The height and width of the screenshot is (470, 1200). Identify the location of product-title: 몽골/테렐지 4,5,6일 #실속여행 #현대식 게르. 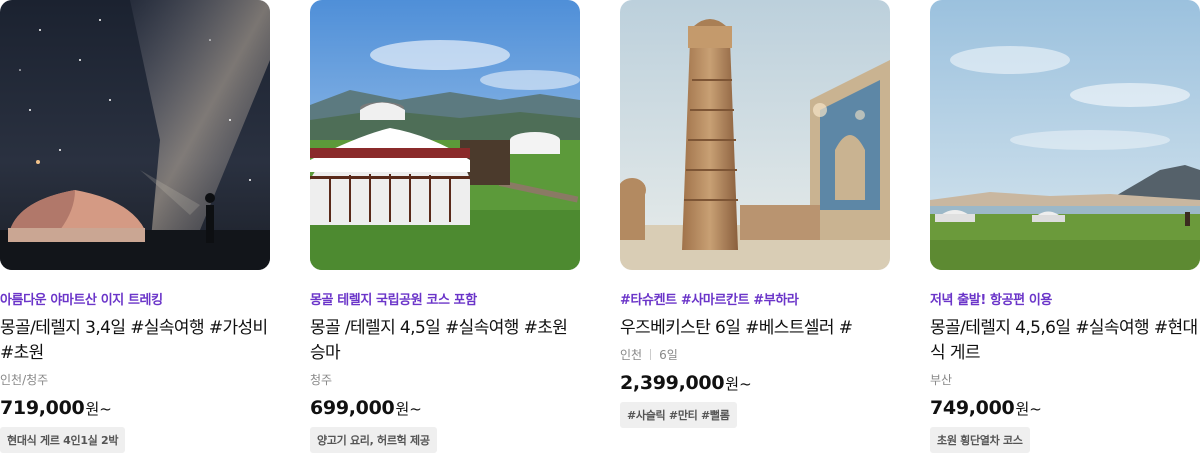
(1065, 341).